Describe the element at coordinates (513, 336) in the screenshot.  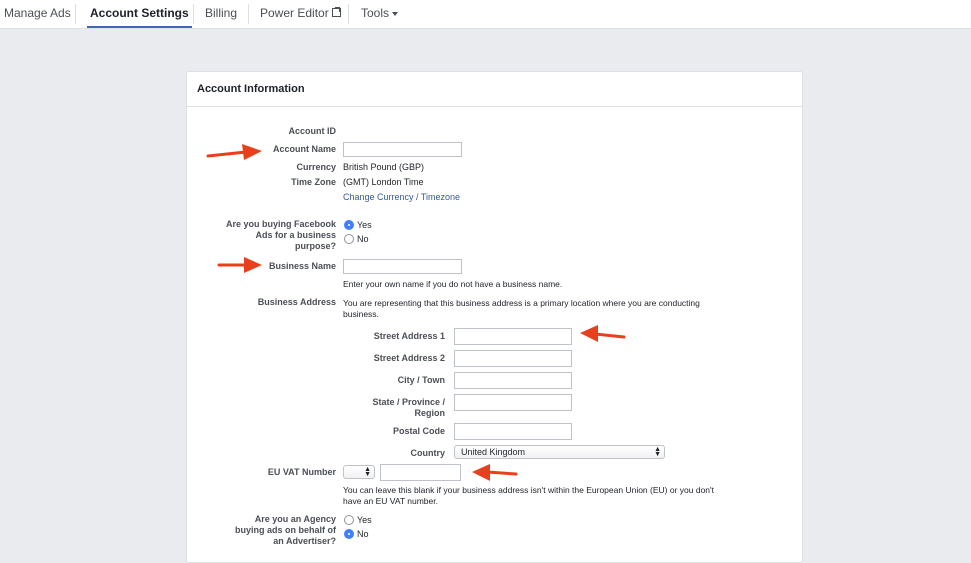
I see `street-address-1-input` at that location.